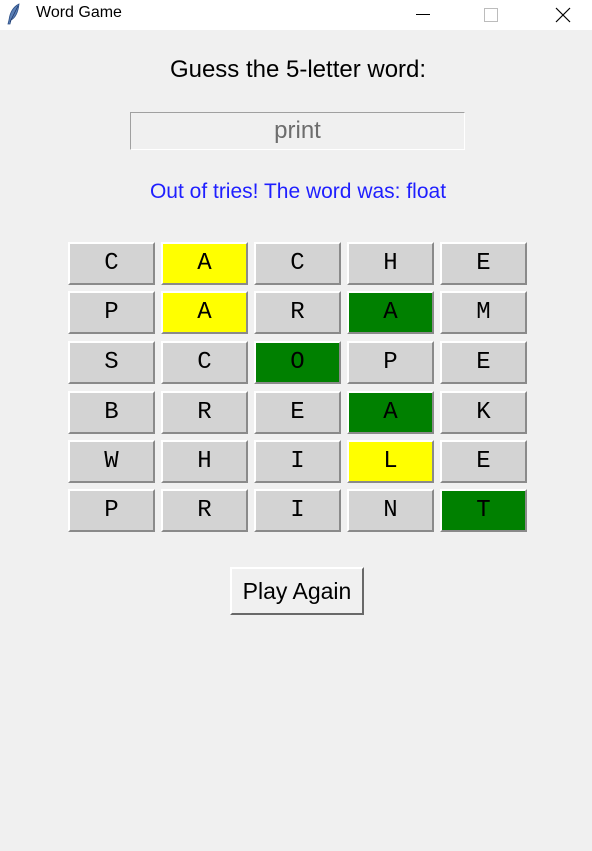  What do you see at coordinates (79, 12) in the screenshot?
I see `window-title: Word Game` at bounding box center [79, 12].